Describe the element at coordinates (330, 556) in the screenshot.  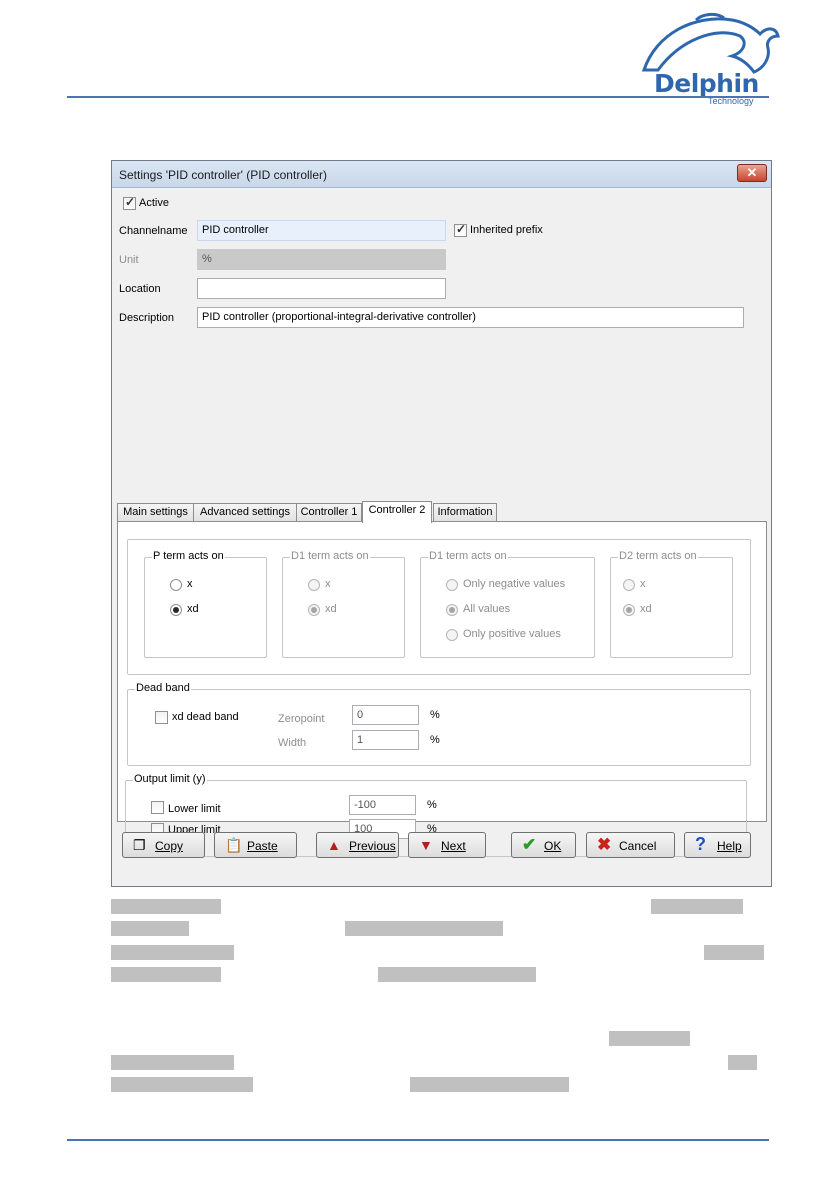
I see `d1-term-title: D1 term acts on` at that location.